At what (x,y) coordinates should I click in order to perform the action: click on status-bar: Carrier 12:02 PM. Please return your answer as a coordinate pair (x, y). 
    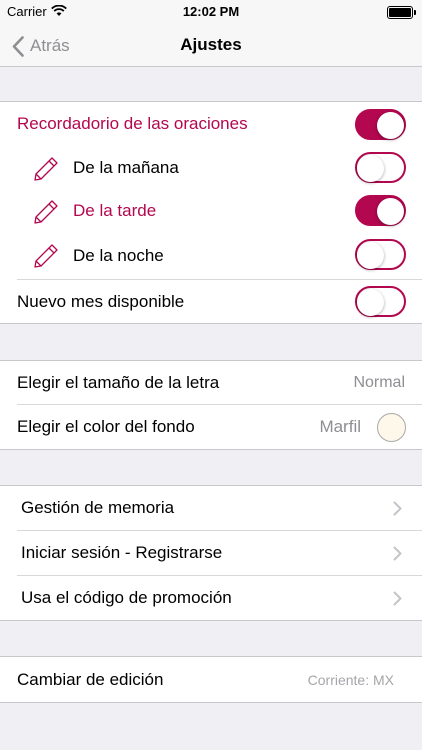
    Looking at the image, I should click on (211, 13).